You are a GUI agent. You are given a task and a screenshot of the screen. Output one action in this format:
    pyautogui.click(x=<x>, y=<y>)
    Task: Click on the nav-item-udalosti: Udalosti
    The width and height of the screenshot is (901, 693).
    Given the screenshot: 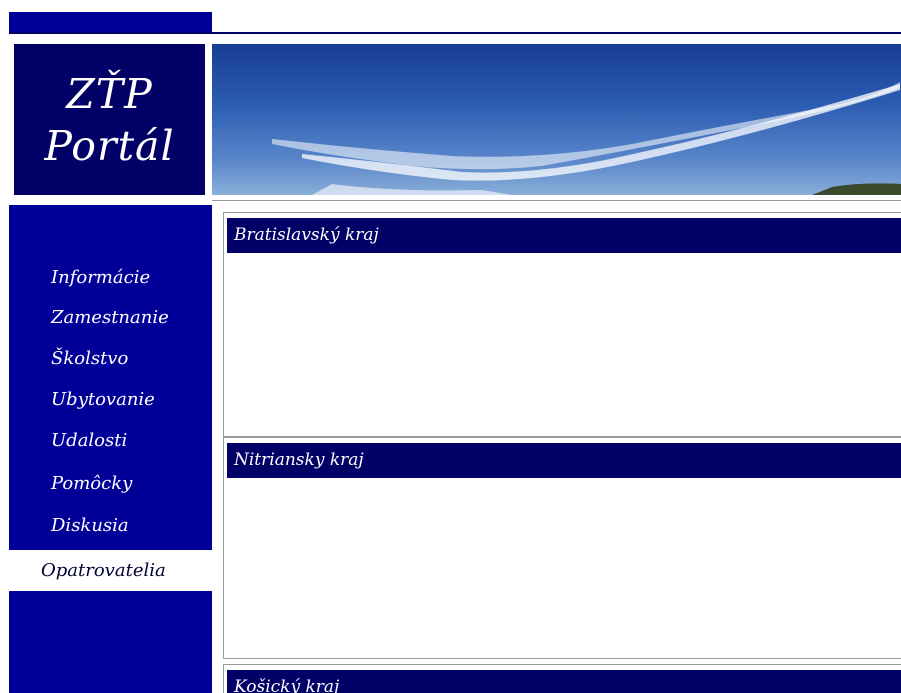 What is the action you would take?
    pyautogui.click(x=110, y=440)
    